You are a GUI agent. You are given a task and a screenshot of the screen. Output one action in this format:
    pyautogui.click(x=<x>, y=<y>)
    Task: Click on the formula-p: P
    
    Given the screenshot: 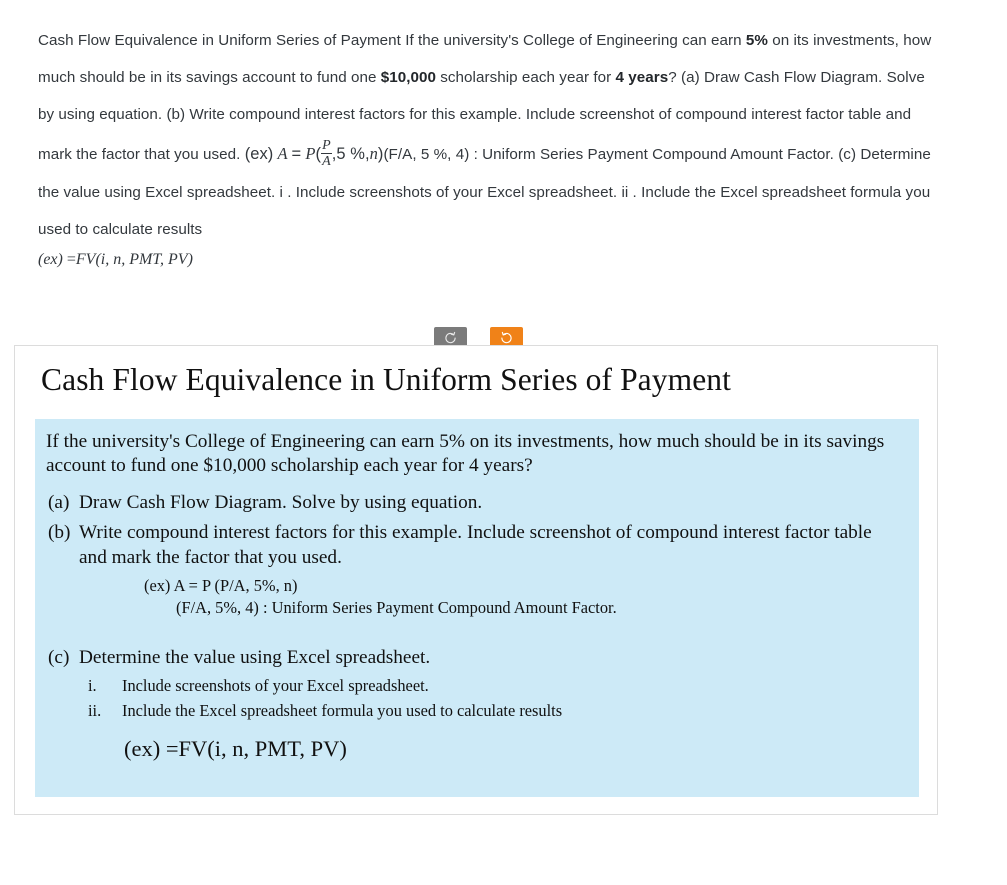 What is the action you would take?
    pyautogui.click(x=310, y=153)
    